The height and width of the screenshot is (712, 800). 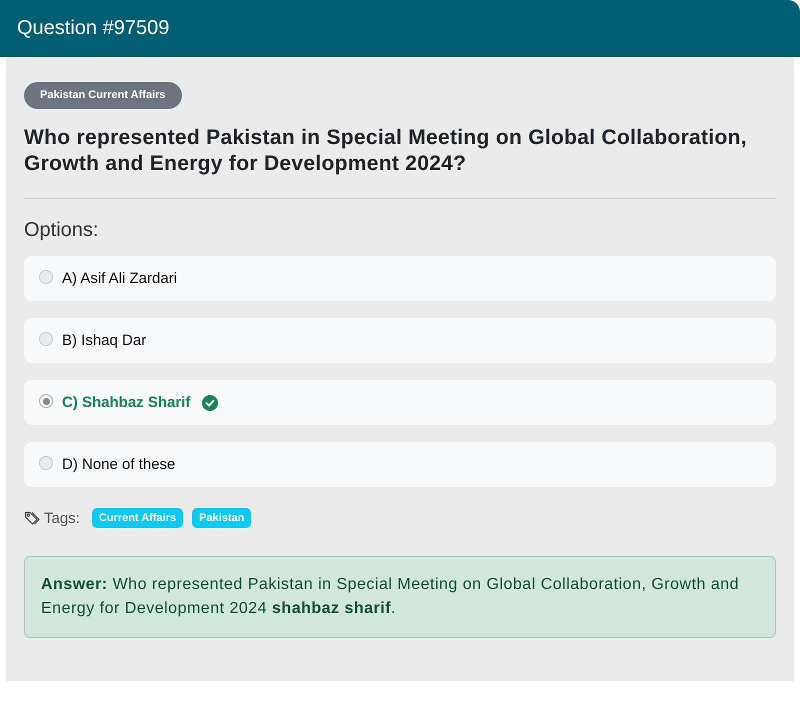 I want to click on tag-icon, so click(x=32, y=518).